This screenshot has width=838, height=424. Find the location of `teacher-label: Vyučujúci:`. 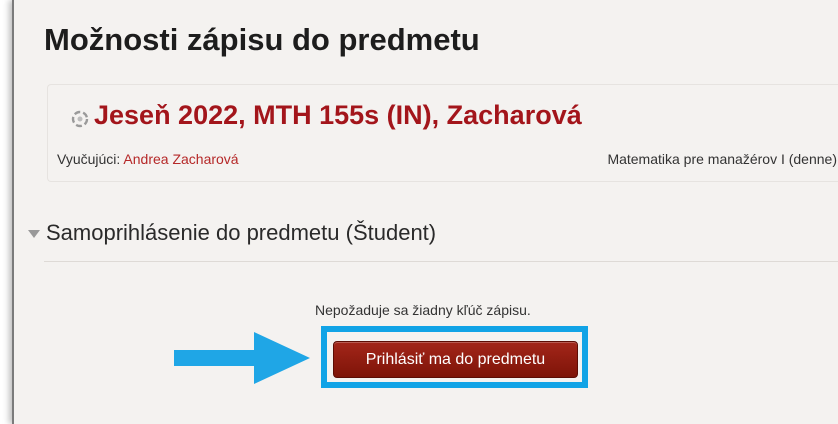

teacher-label: Vyučujúci: is located at coordinates (90, 159).